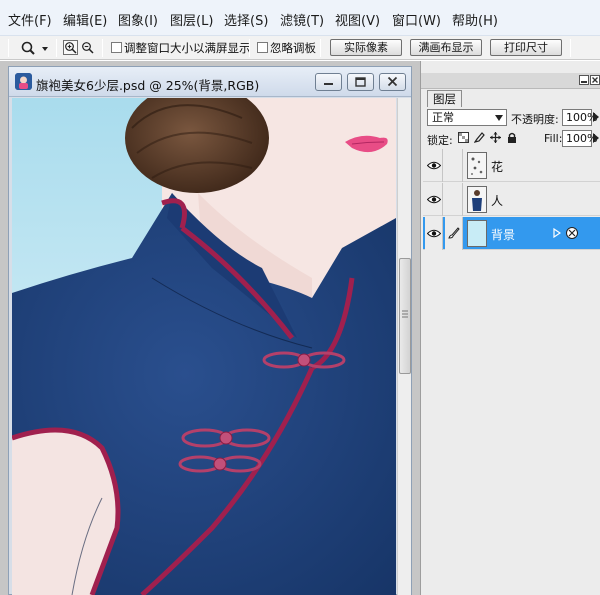 The height and width of the screenshot is (595, 600). Describe the element at coordinates (87, 47) in the screenshot. I see `zoom-out-icon` at that location.